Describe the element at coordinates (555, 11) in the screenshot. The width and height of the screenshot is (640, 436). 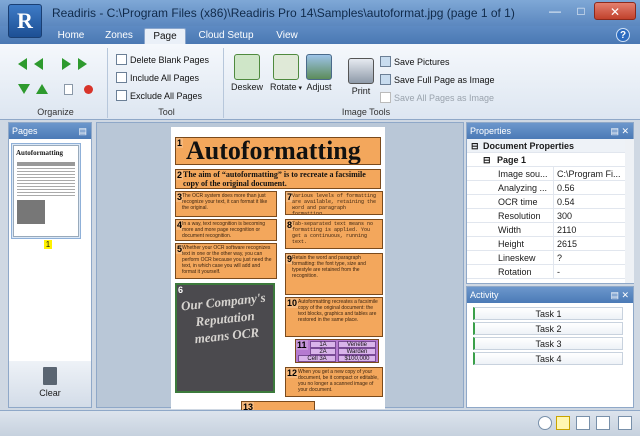
I see `minimize-button: —` at that location.